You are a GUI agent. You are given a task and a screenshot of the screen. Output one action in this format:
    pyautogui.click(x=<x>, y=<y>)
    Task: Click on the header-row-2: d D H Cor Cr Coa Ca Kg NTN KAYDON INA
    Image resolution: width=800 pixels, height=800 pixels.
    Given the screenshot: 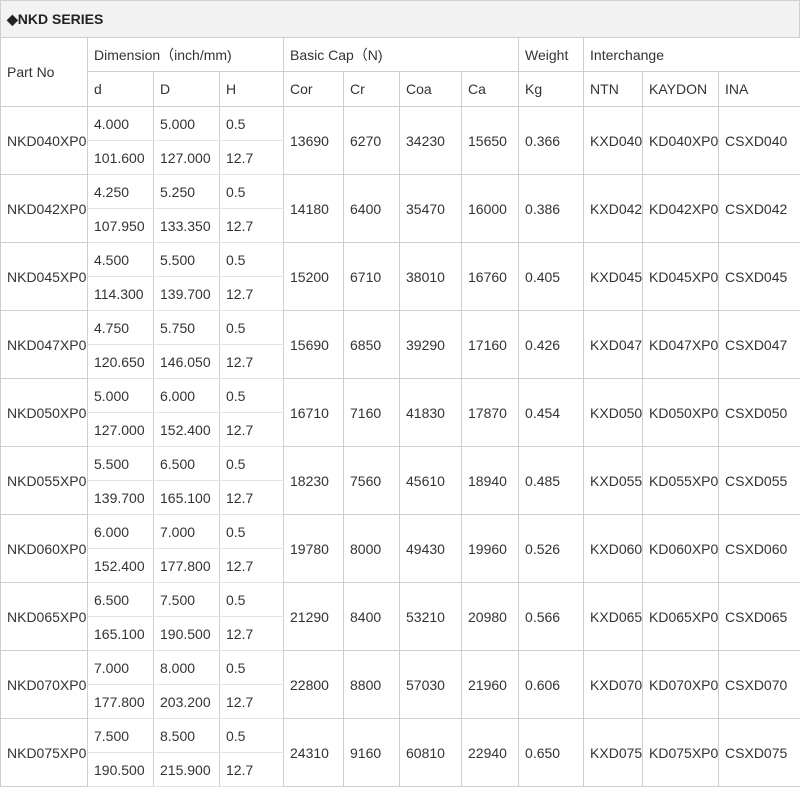 What is the action you would take?
    pyautogui.click(x=400, y=89)
    